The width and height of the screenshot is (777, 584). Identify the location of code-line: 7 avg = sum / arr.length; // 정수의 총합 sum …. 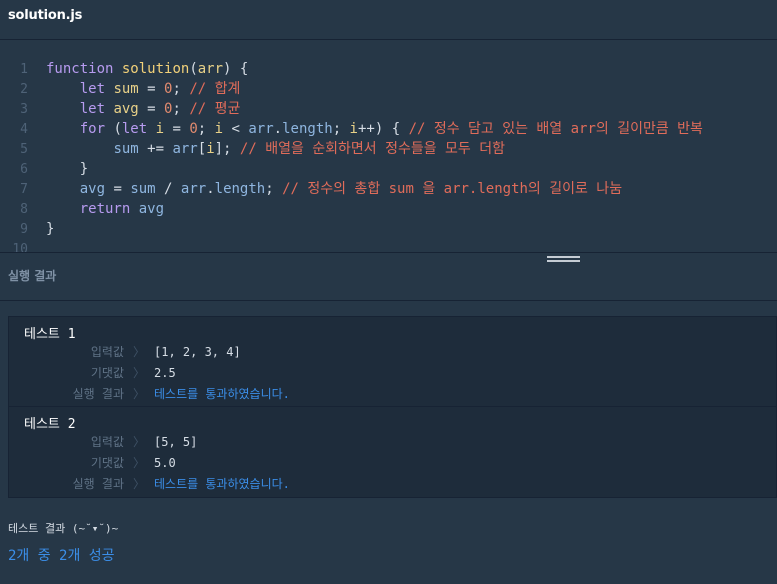
(351, 189).